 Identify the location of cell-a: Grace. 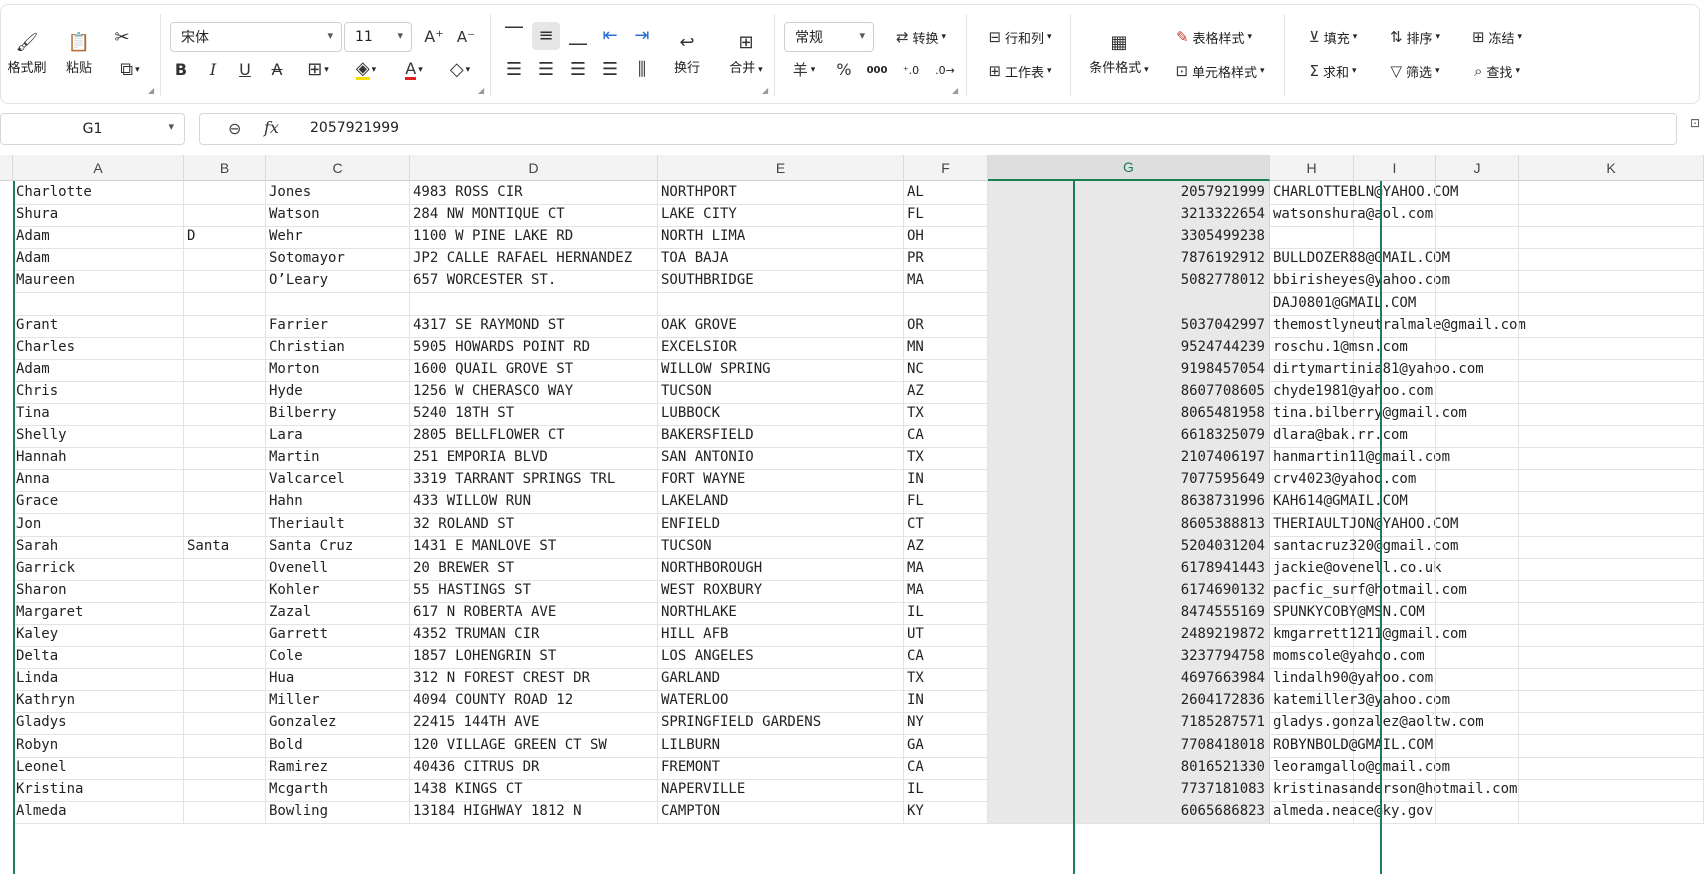
(98, 502).